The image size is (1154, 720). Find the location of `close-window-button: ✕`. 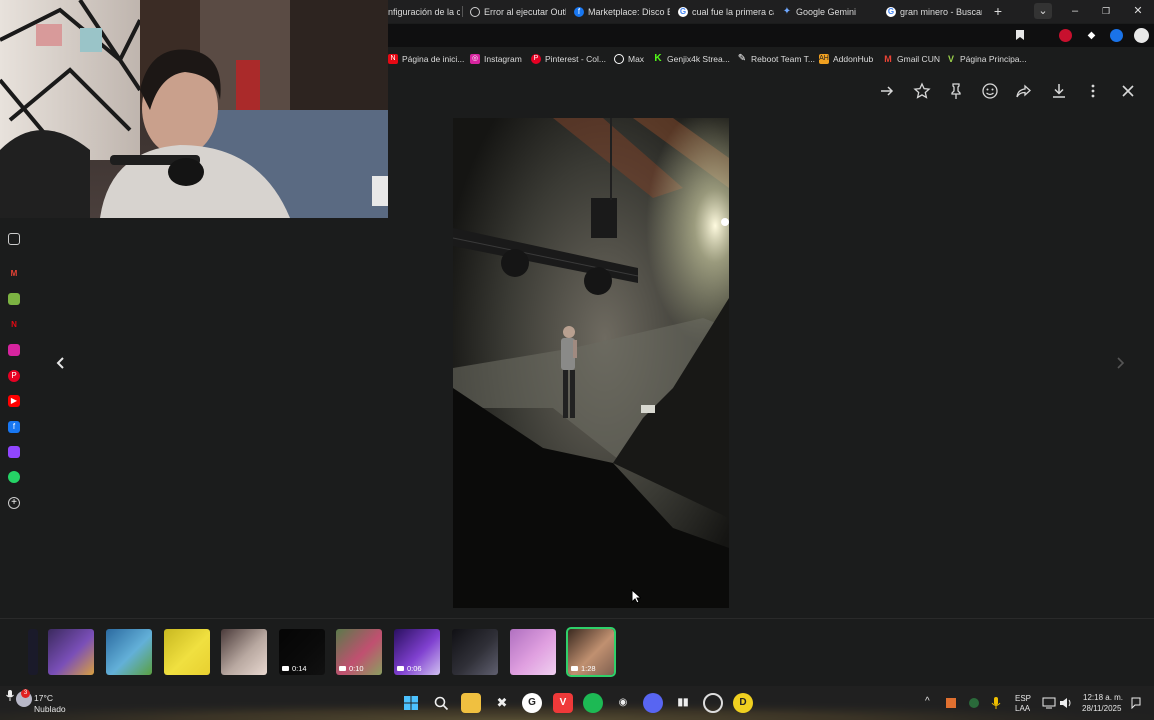

close-window-button: ✕ is located at coordinates (1138, 11).